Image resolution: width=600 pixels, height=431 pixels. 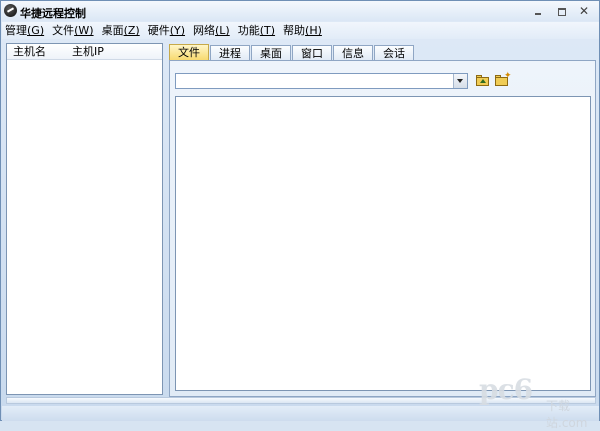 I want to click on path-combobox, so click(x=321, y=81).